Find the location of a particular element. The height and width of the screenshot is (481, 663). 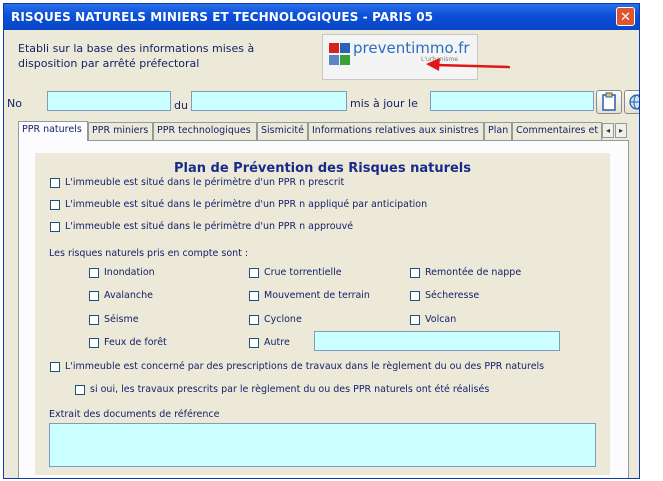

tab-sismicite: Sismicité is located at coordinates (282, 131).